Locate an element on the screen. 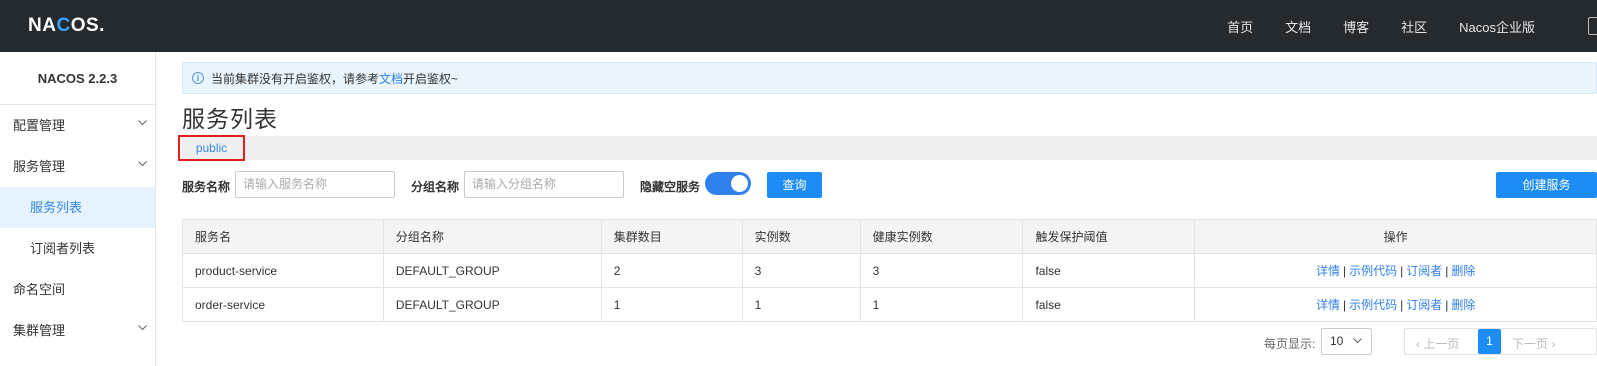 The height and width of the screenshot is (366, 1597). chevron-right-icon: › is located at coordinates (1552, 344).